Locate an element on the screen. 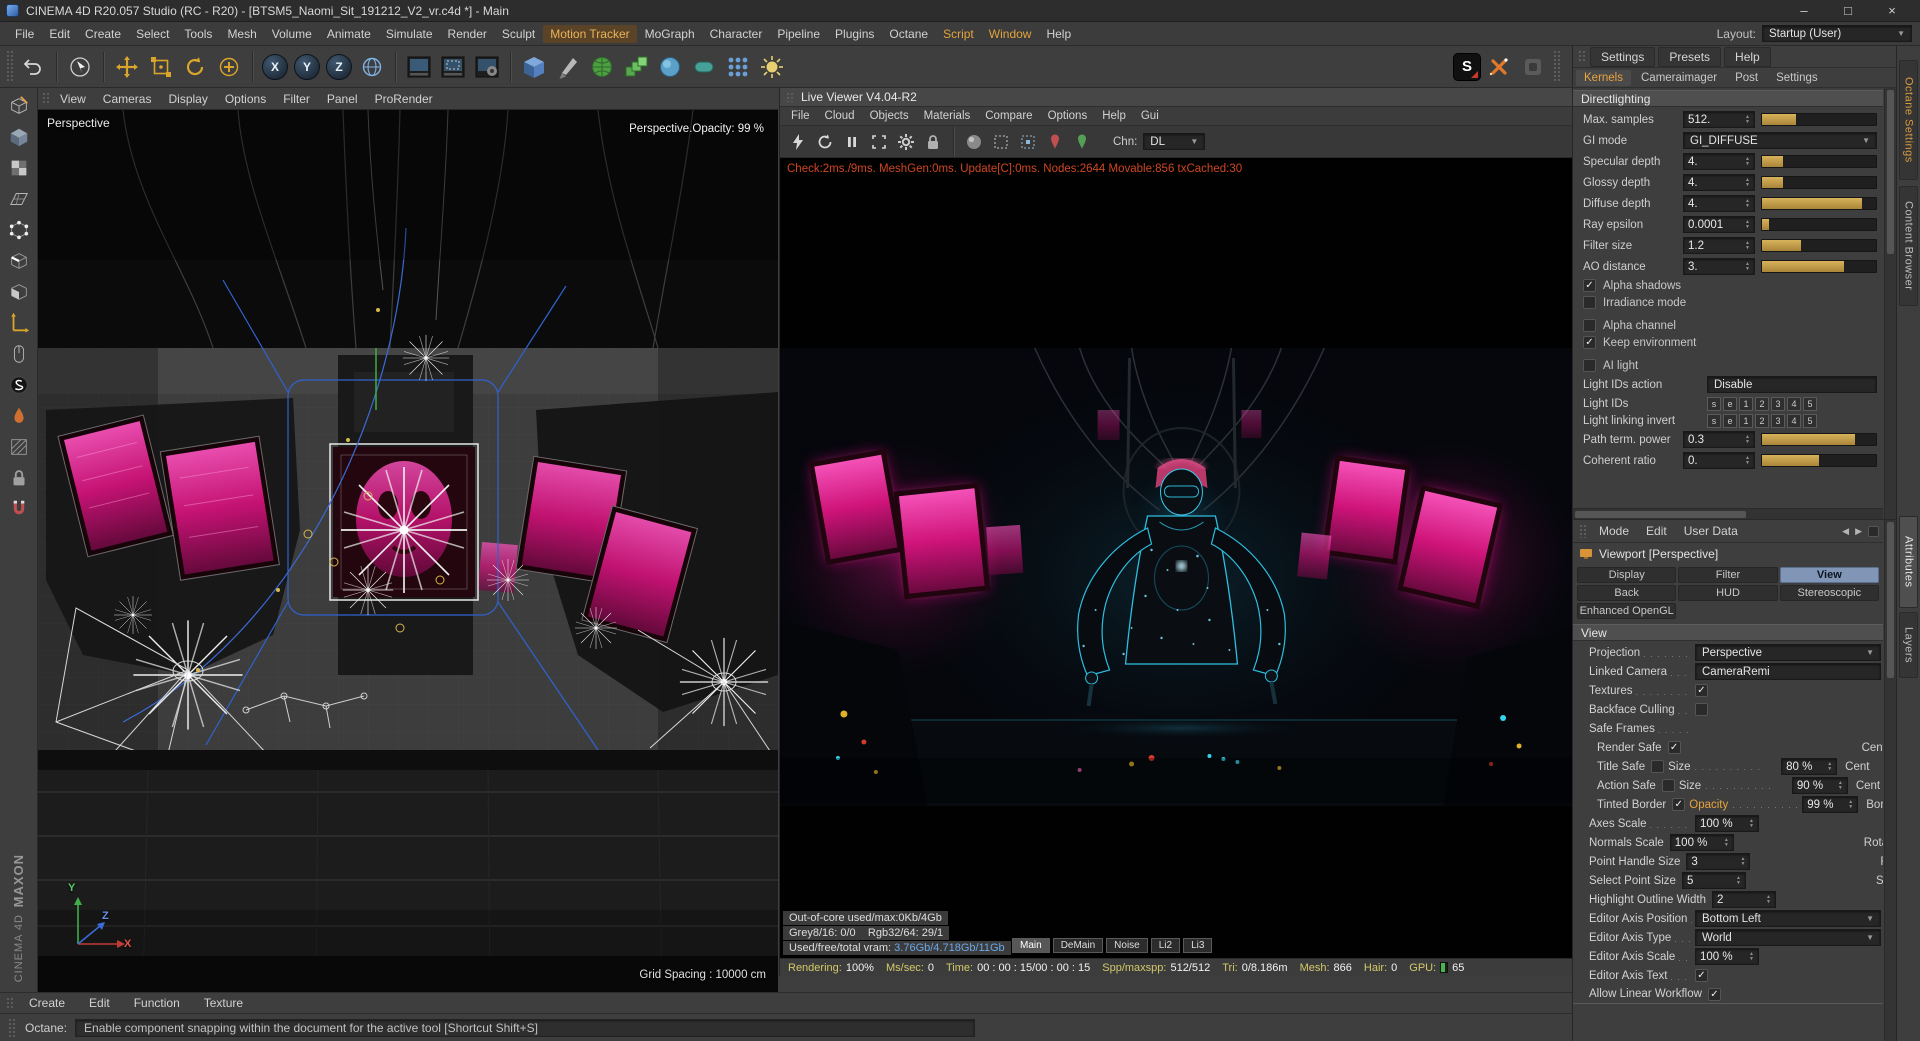 This screenshot has height=1041, width=1920. alpha-channel-checkbox is located at coordinates (1589, 325).